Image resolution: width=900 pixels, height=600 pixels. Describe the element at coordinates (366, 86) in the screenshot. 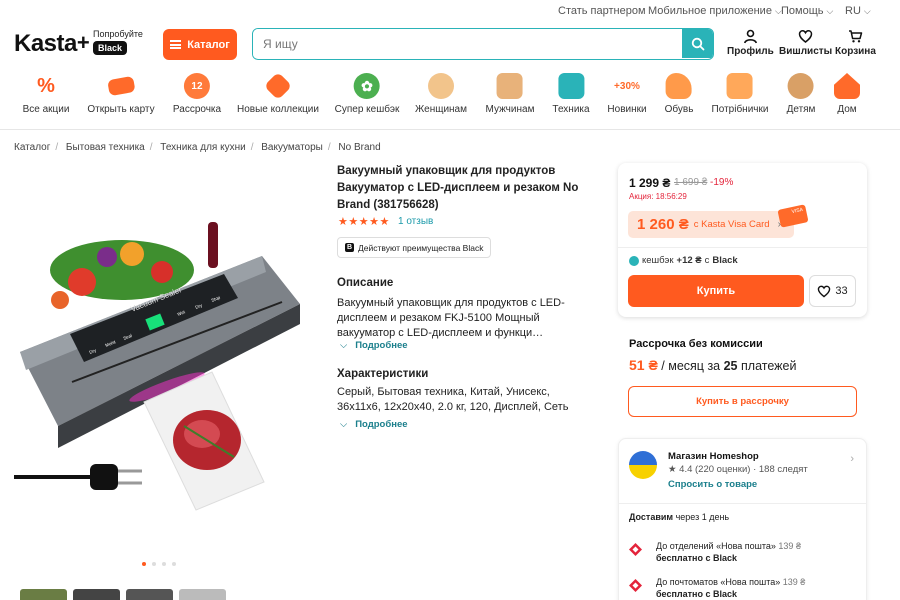

I see `cashback-icon: ✿` at that location.